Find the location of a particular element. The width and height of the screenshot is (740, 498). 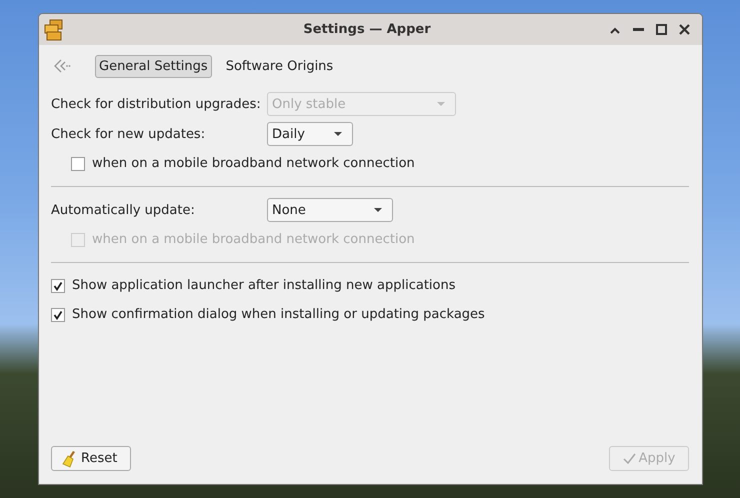

setting-label: Check for distribution upgrades: is located at coordinates (156, 104).